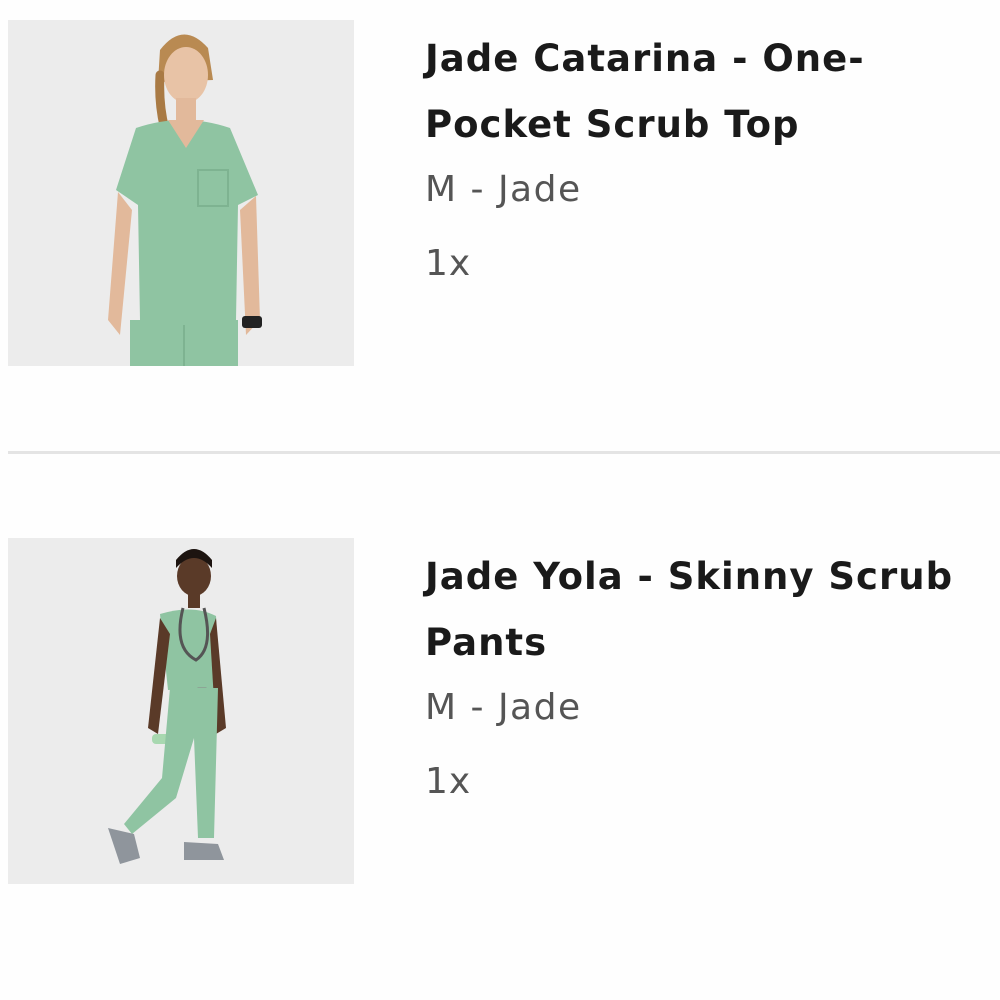  I want to click on item-divider, so click(504, 452).